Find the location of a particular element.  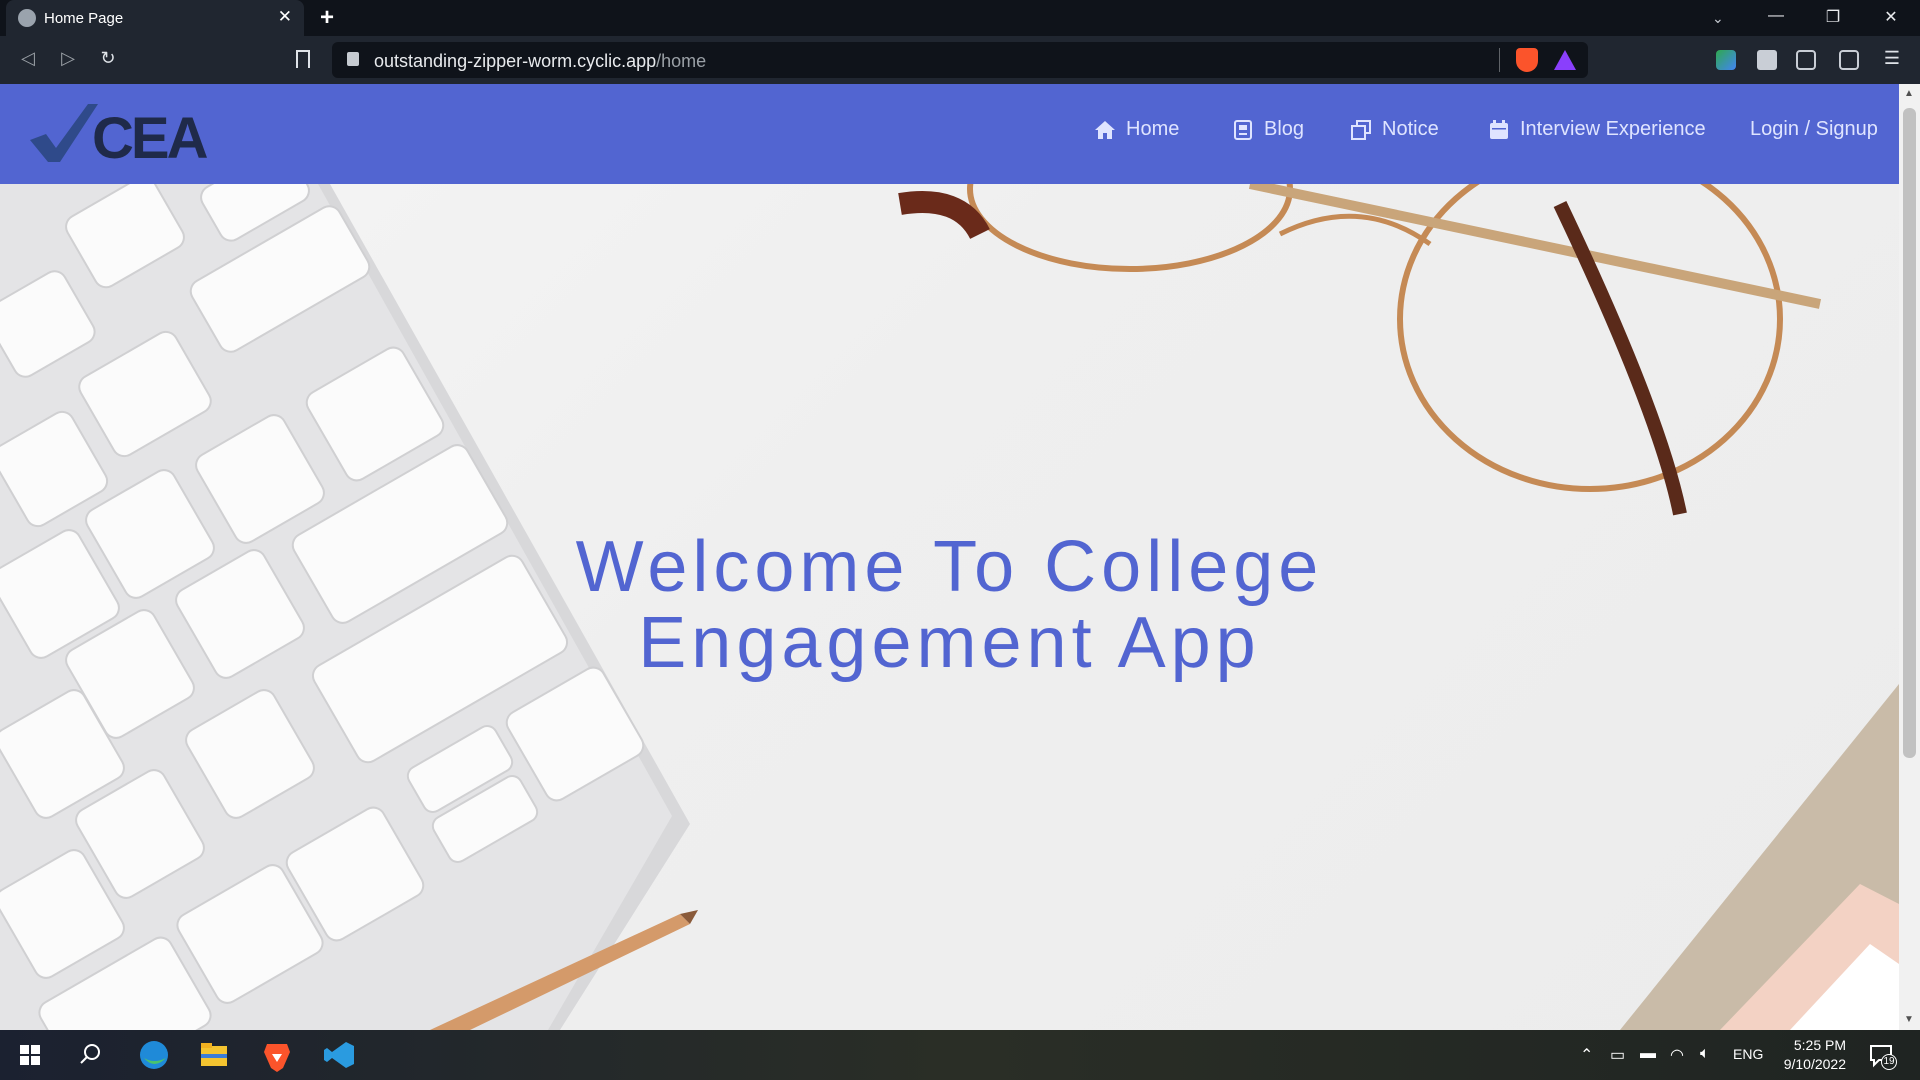

page-scrollbar: ▲ ▼ is located at coordinates (1909, 557).